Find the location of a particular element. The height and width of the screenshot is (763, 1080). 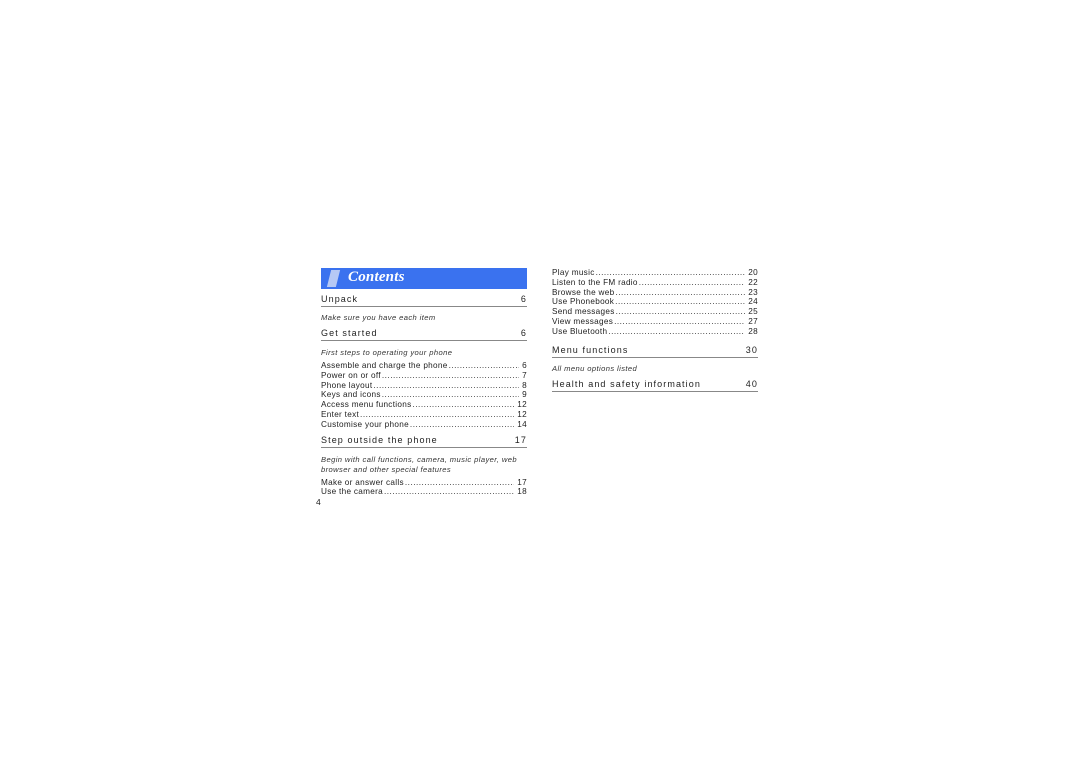

page-number: 4 is located at coordinates (318, 502).